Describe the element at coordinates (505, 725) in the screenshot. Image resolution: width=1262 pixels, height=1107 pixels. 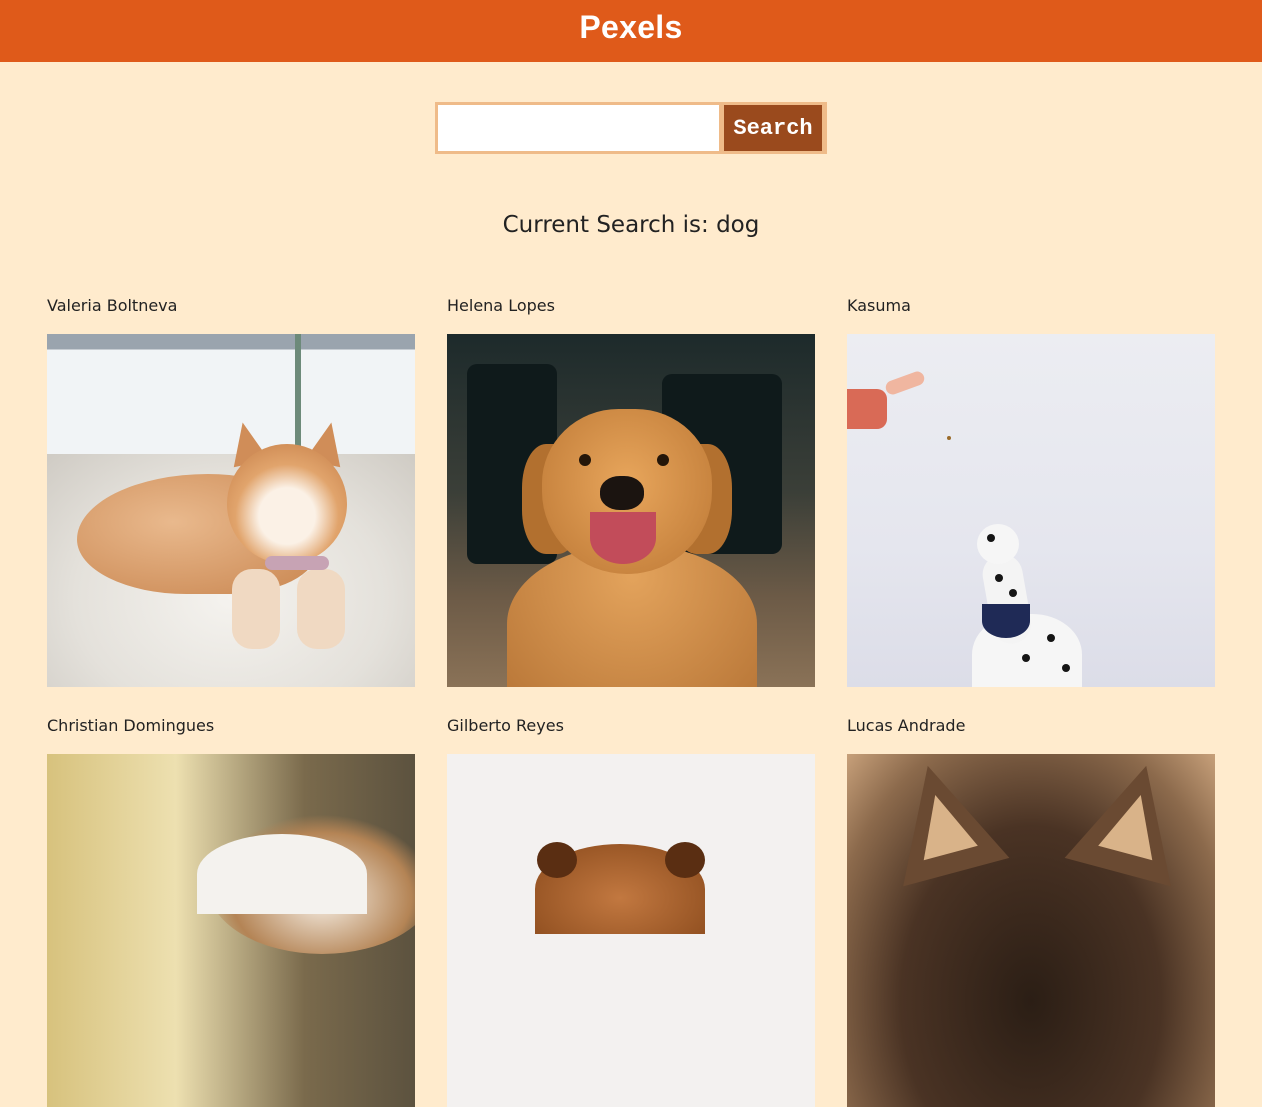
I see `photographer-name: Gilberto Reyes` at that location.